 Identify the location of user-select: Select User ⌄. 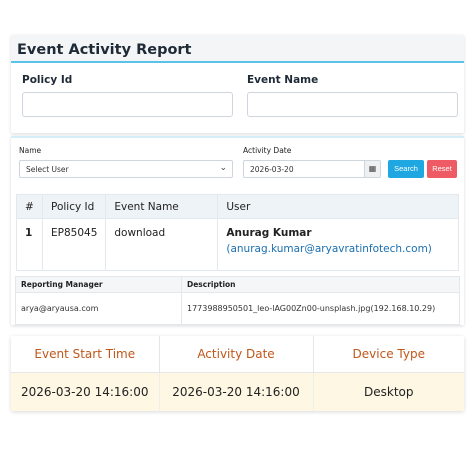
(126, 169).